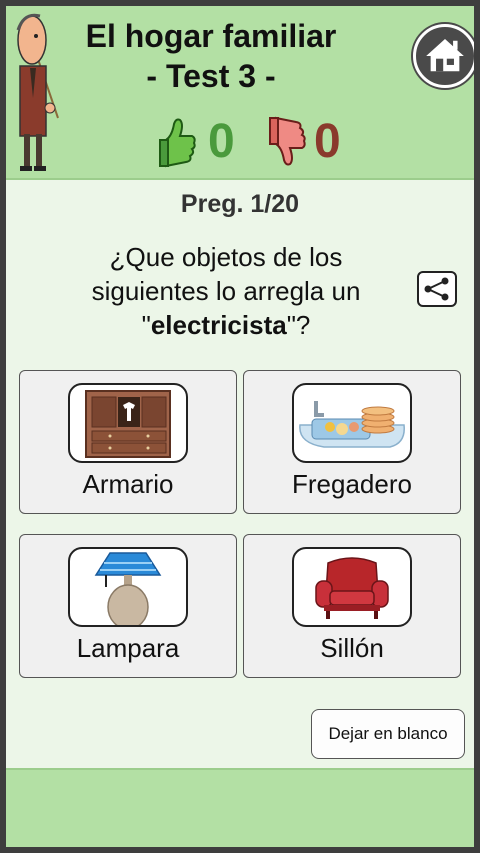 The image size is (480, 853). I want to click on title-line-2: - Test 3 -, so click(211, 76).